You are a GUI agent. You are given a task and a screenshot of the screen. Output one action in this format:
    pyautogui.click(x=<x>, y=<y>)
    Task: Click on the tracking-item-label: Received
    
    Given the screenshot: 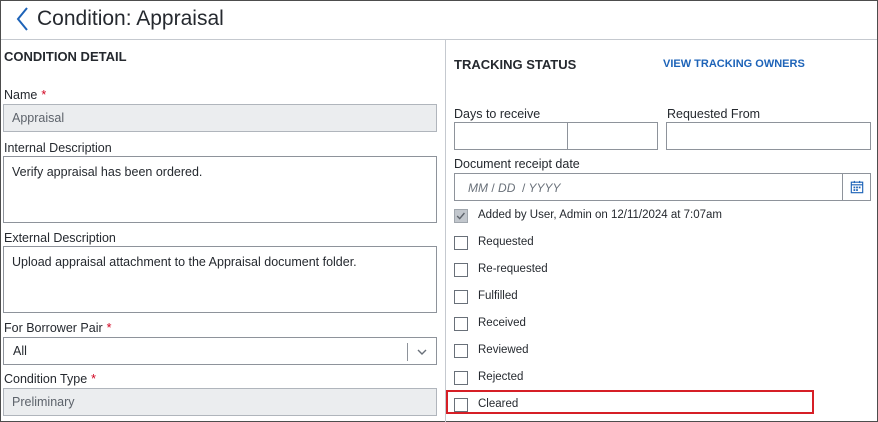 What is the action you would take?
    pyautogui.click(x=502, y=323)
    